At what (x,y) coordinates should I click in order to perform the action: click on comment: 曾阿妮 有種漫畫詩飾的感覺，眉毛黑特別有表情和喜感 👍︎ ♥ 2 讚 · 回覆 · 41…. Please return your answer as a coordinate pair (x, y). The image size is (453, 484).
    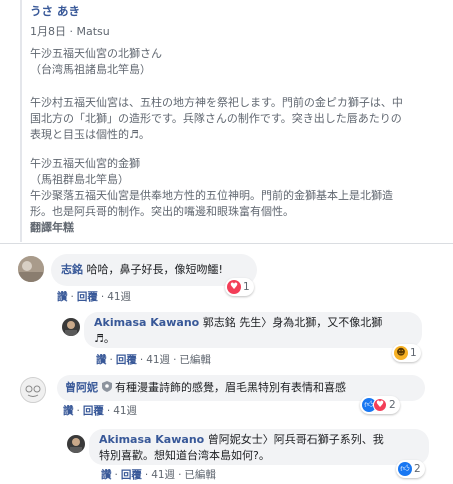
    Looking at the image, I should click on (226, 400).